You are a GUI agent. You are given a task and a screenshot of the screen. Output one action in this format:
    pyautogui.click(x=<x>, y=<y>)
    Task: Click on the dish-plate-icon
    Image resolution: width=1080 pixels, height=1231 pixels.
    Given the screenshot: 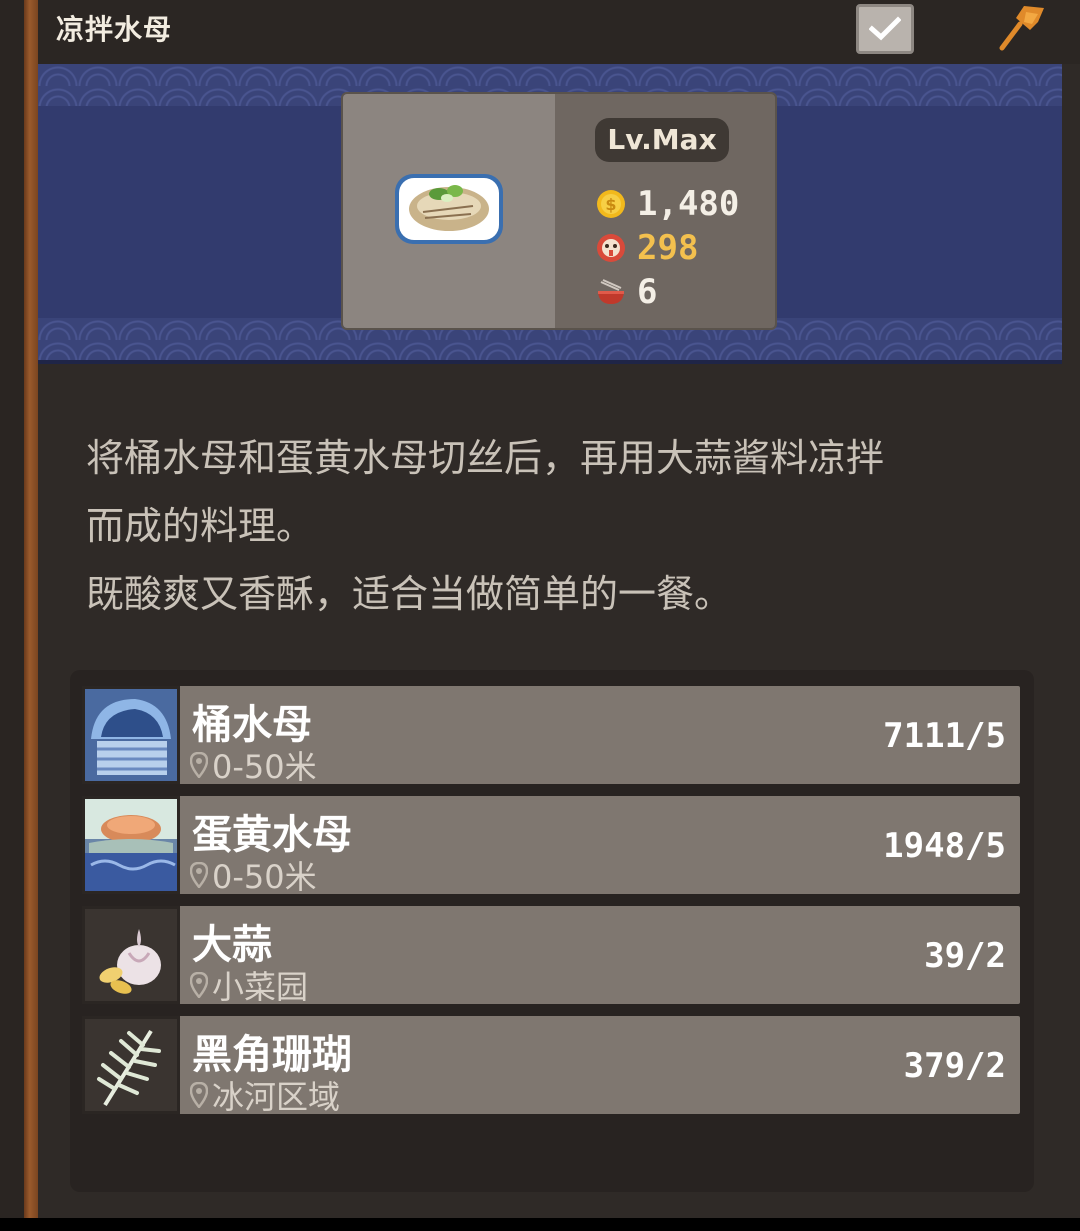 What is the action you would take?
    pyautogui.click(x=449, y=209)
    